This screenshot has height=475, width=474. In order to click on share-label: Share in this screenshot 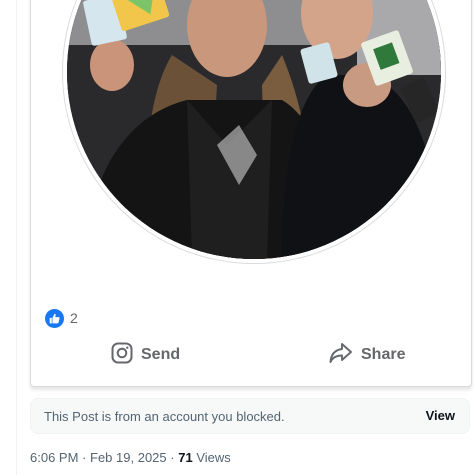, I will do `click(383, 354)`.